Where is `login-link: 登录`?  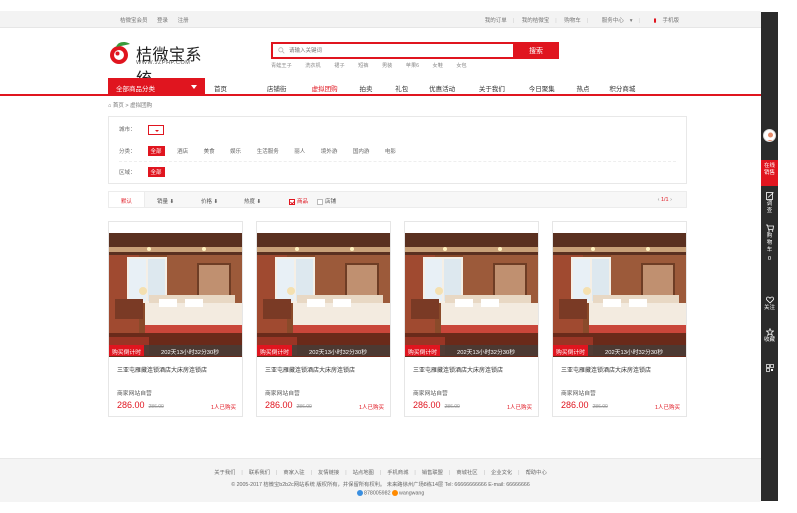
login-link: 登录 is located at coordinates (162, 21).